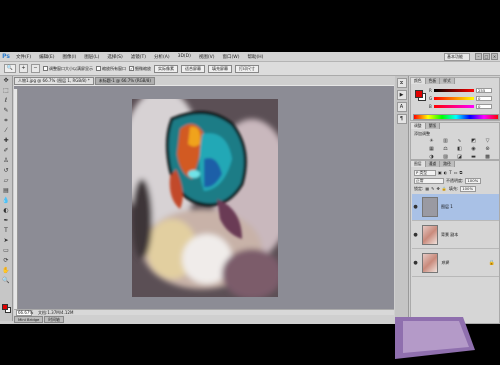 The image size is (500, 365). What do you see at coordinates (478, 56) in the screenshot?
I see `minimize-icon: –` at bounding box center [478, 56].